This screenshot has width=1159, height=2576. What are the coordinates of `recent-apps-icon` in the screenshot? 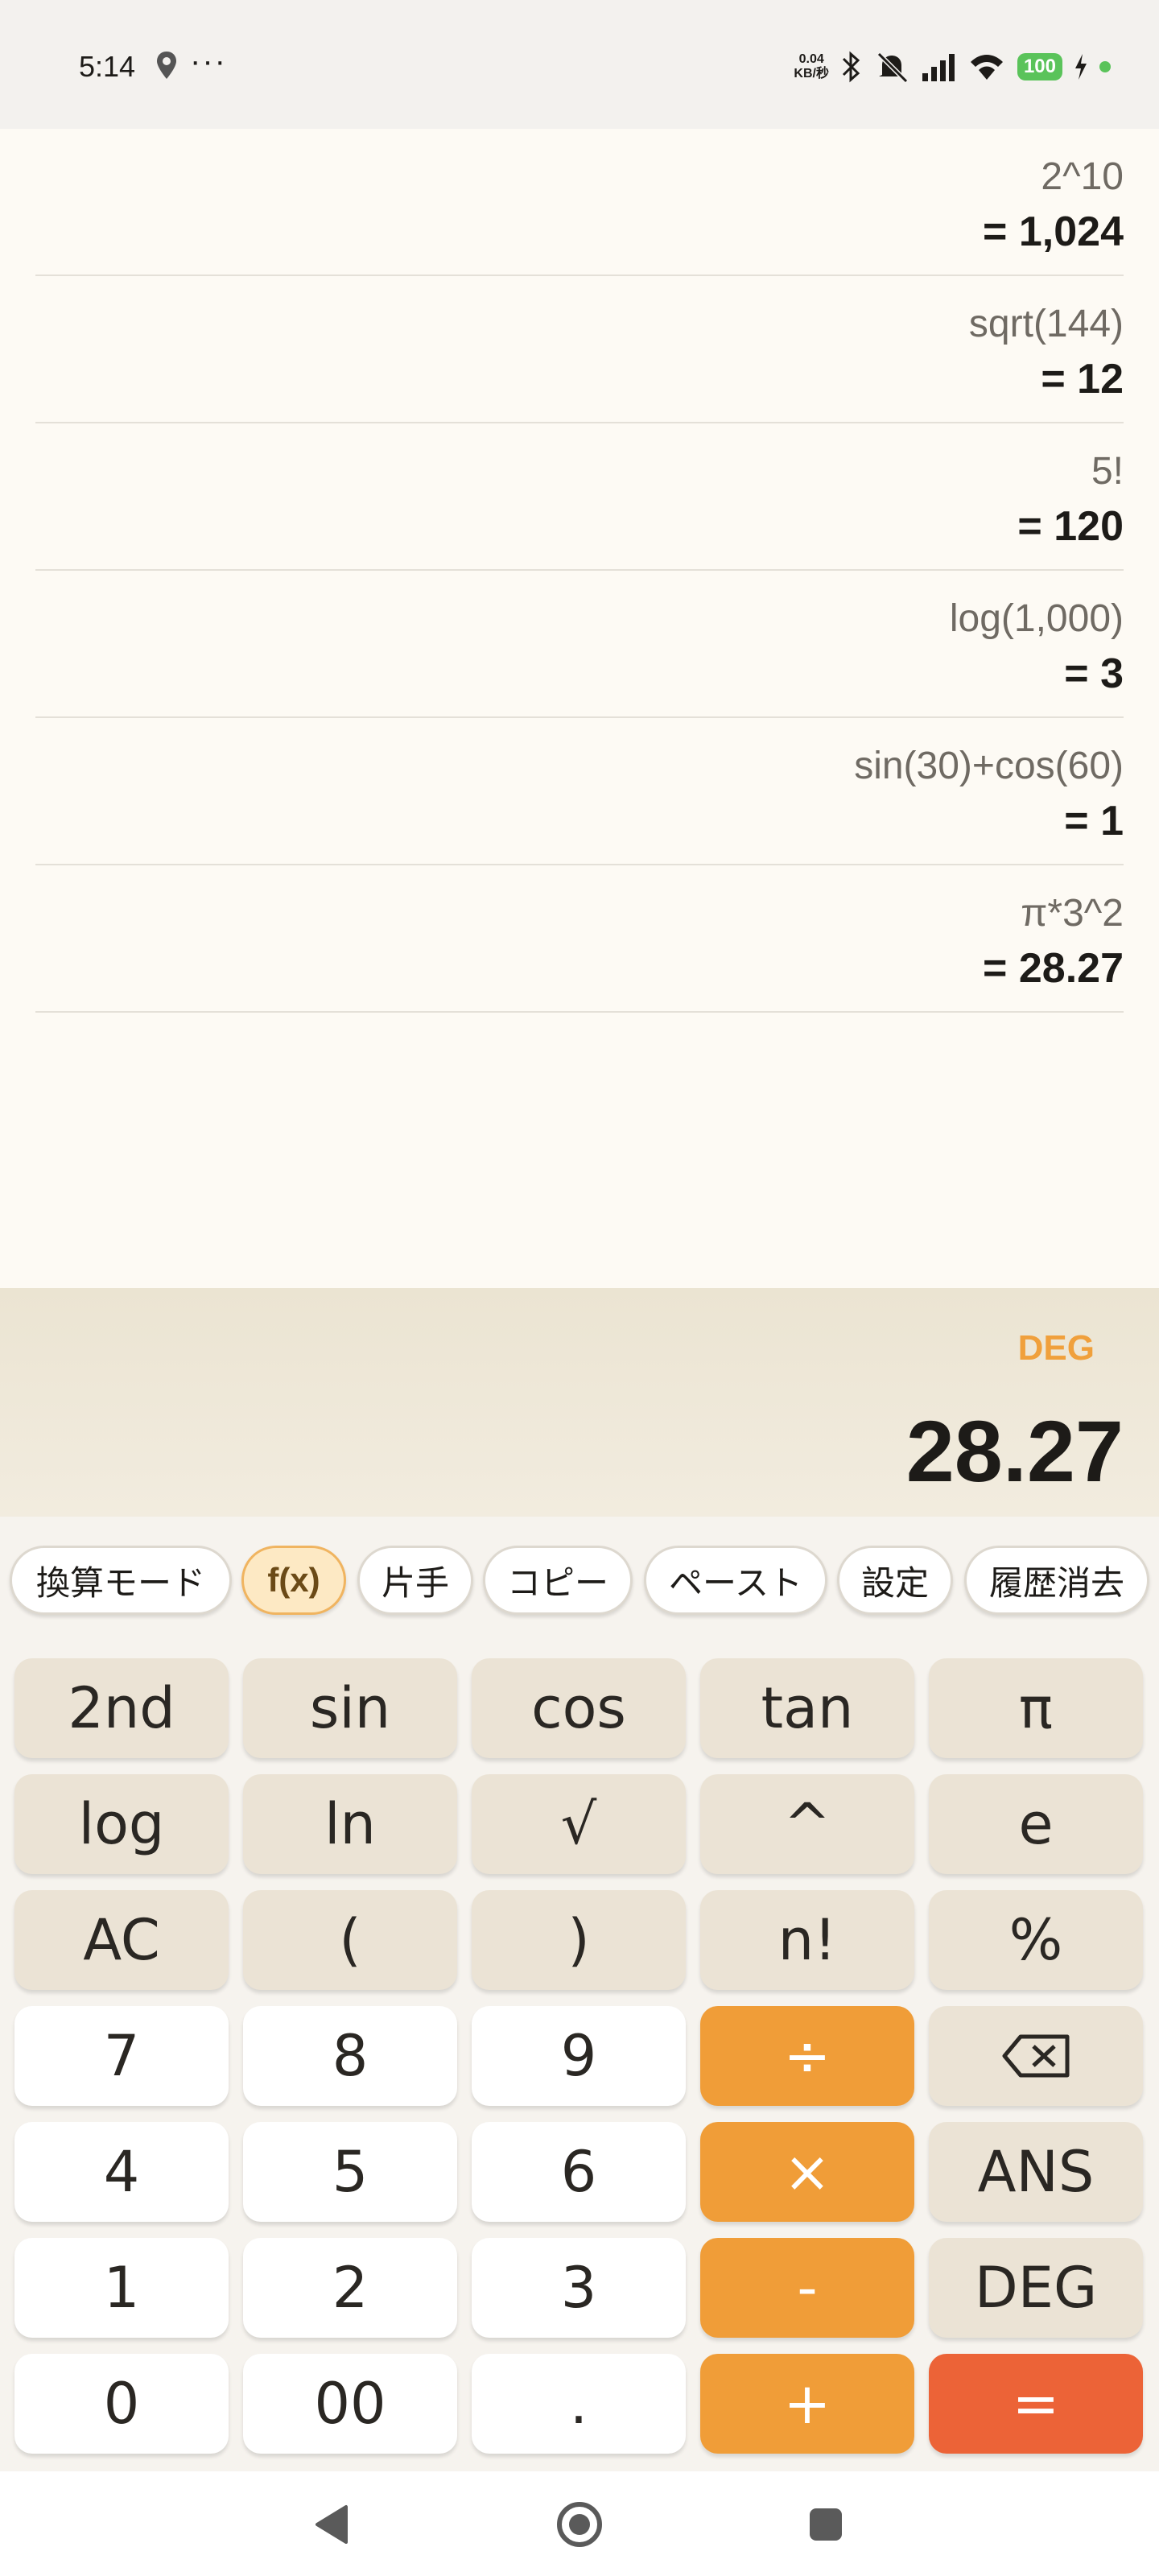 It's located at (826, 2524).